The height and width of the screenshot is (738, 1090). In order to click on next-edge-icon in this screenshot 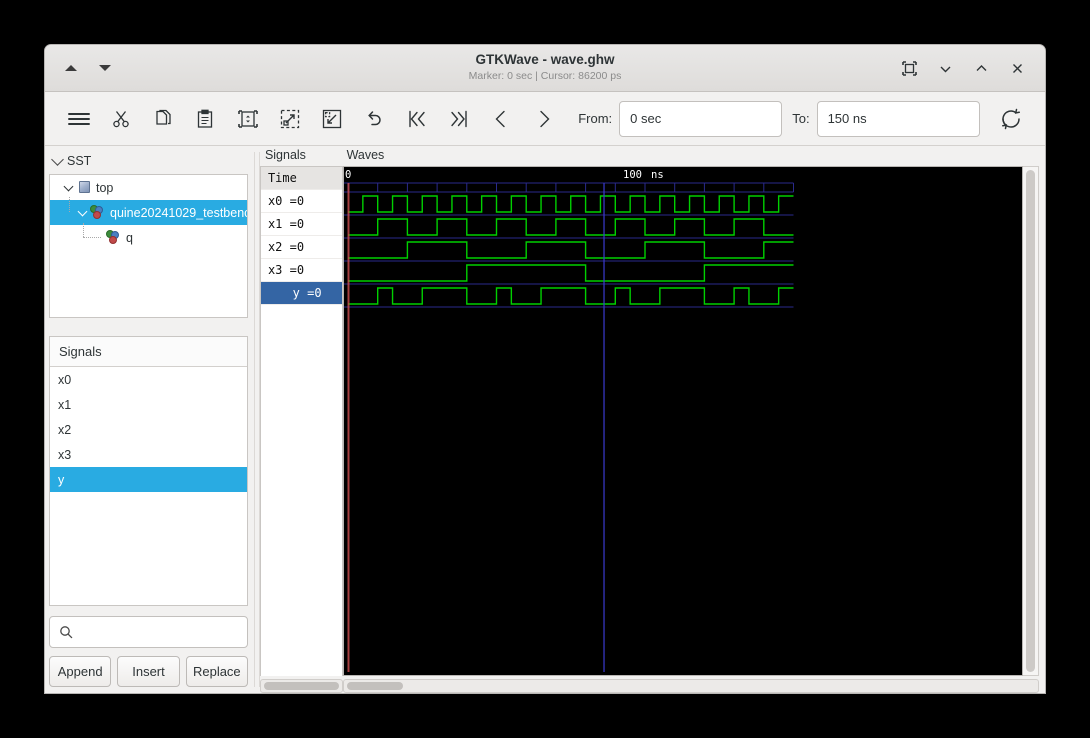, I will do `click(543, 119)`.